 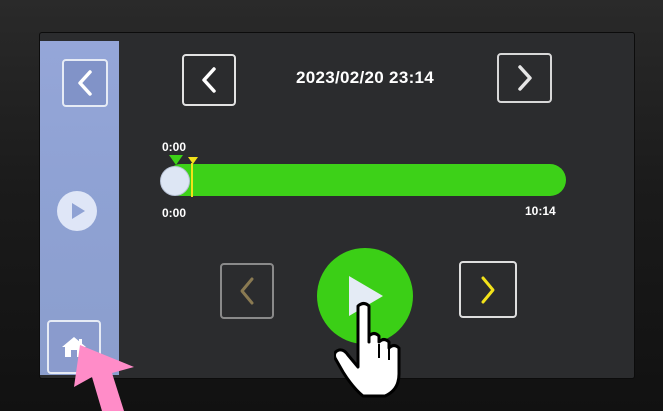 I want to click on next-day-button, so click(x=524, y=78).